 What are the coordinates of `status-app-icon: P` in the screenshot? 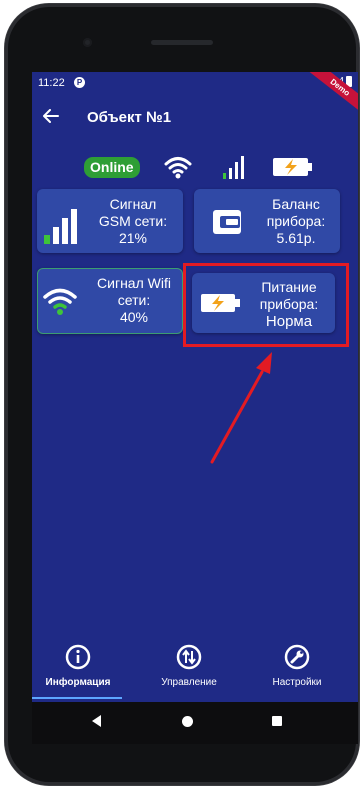 It's located at (79, 82).